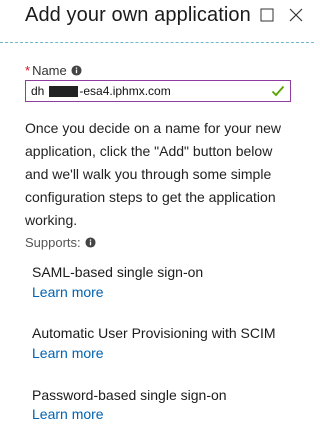 This screenshot has height=429, width=320. Describe the element at coordinates (53, 242) in the screenshot. I see `supports-label-text: Supports:` at that location.